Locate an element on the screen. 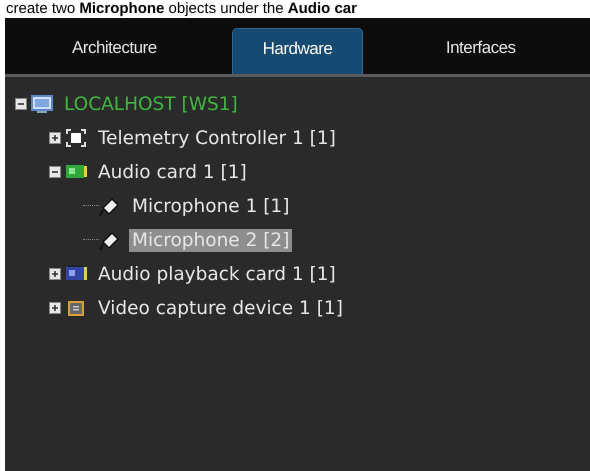  tab: Hardware is located at coordinates (298, 51).